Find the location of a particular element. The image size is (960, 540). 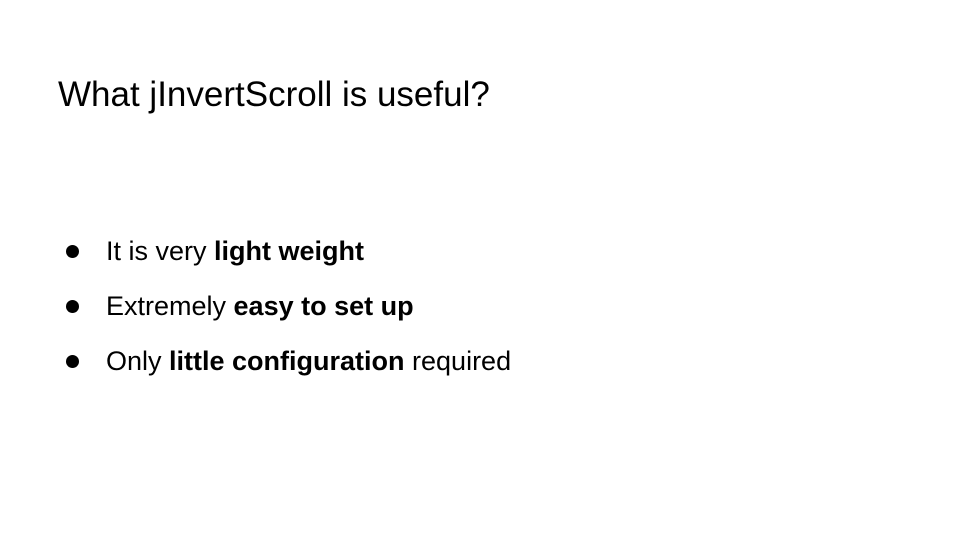

bullet-text-regular: It is very is located at coordinates (160, 251).